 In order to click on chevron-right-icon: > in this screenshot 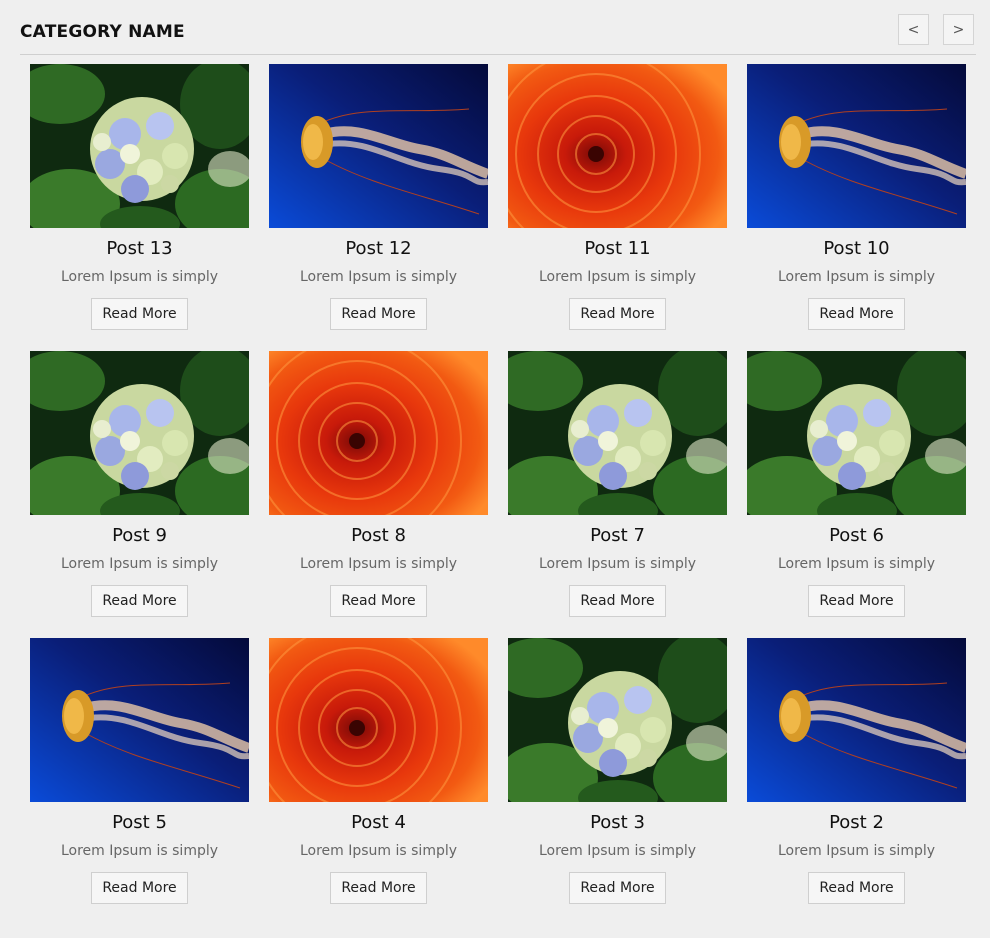, I will do `click(958, 29)`.